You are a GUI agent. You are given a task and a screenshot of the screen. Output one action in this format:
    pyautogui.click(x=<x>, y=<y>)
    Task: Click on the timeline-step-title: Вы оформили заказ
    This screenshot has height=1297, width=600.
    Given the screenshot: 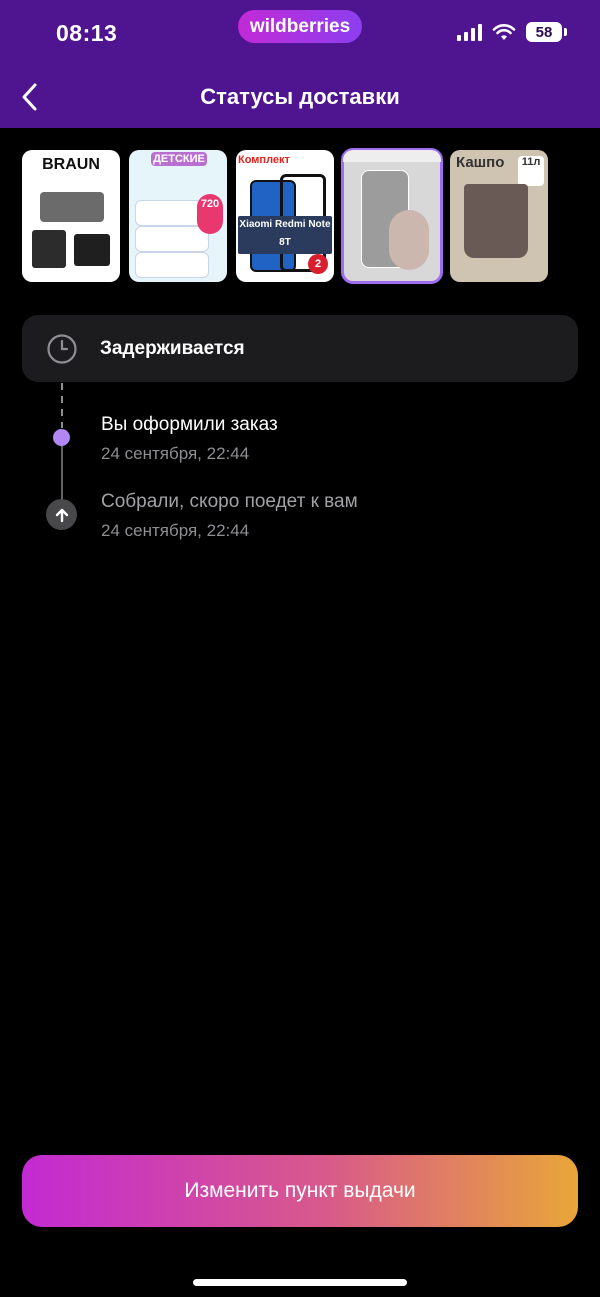 What is the action you would take?
    pyautogui.click(x=189, y=424)
    